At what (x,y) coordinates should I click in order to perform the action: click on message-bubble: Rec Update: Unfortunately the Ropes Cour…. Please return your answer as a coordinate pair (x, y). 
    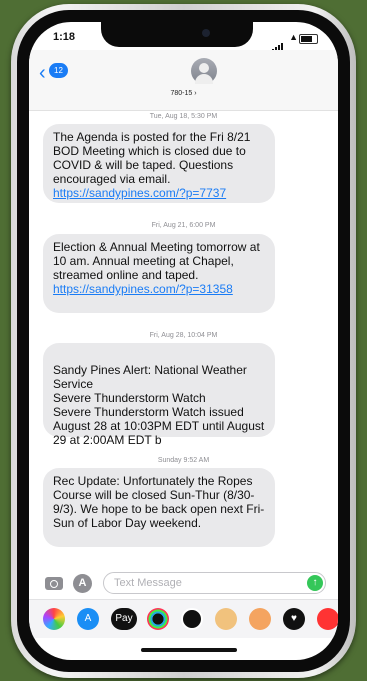
    Looking at the image, I should click on (159, 507).